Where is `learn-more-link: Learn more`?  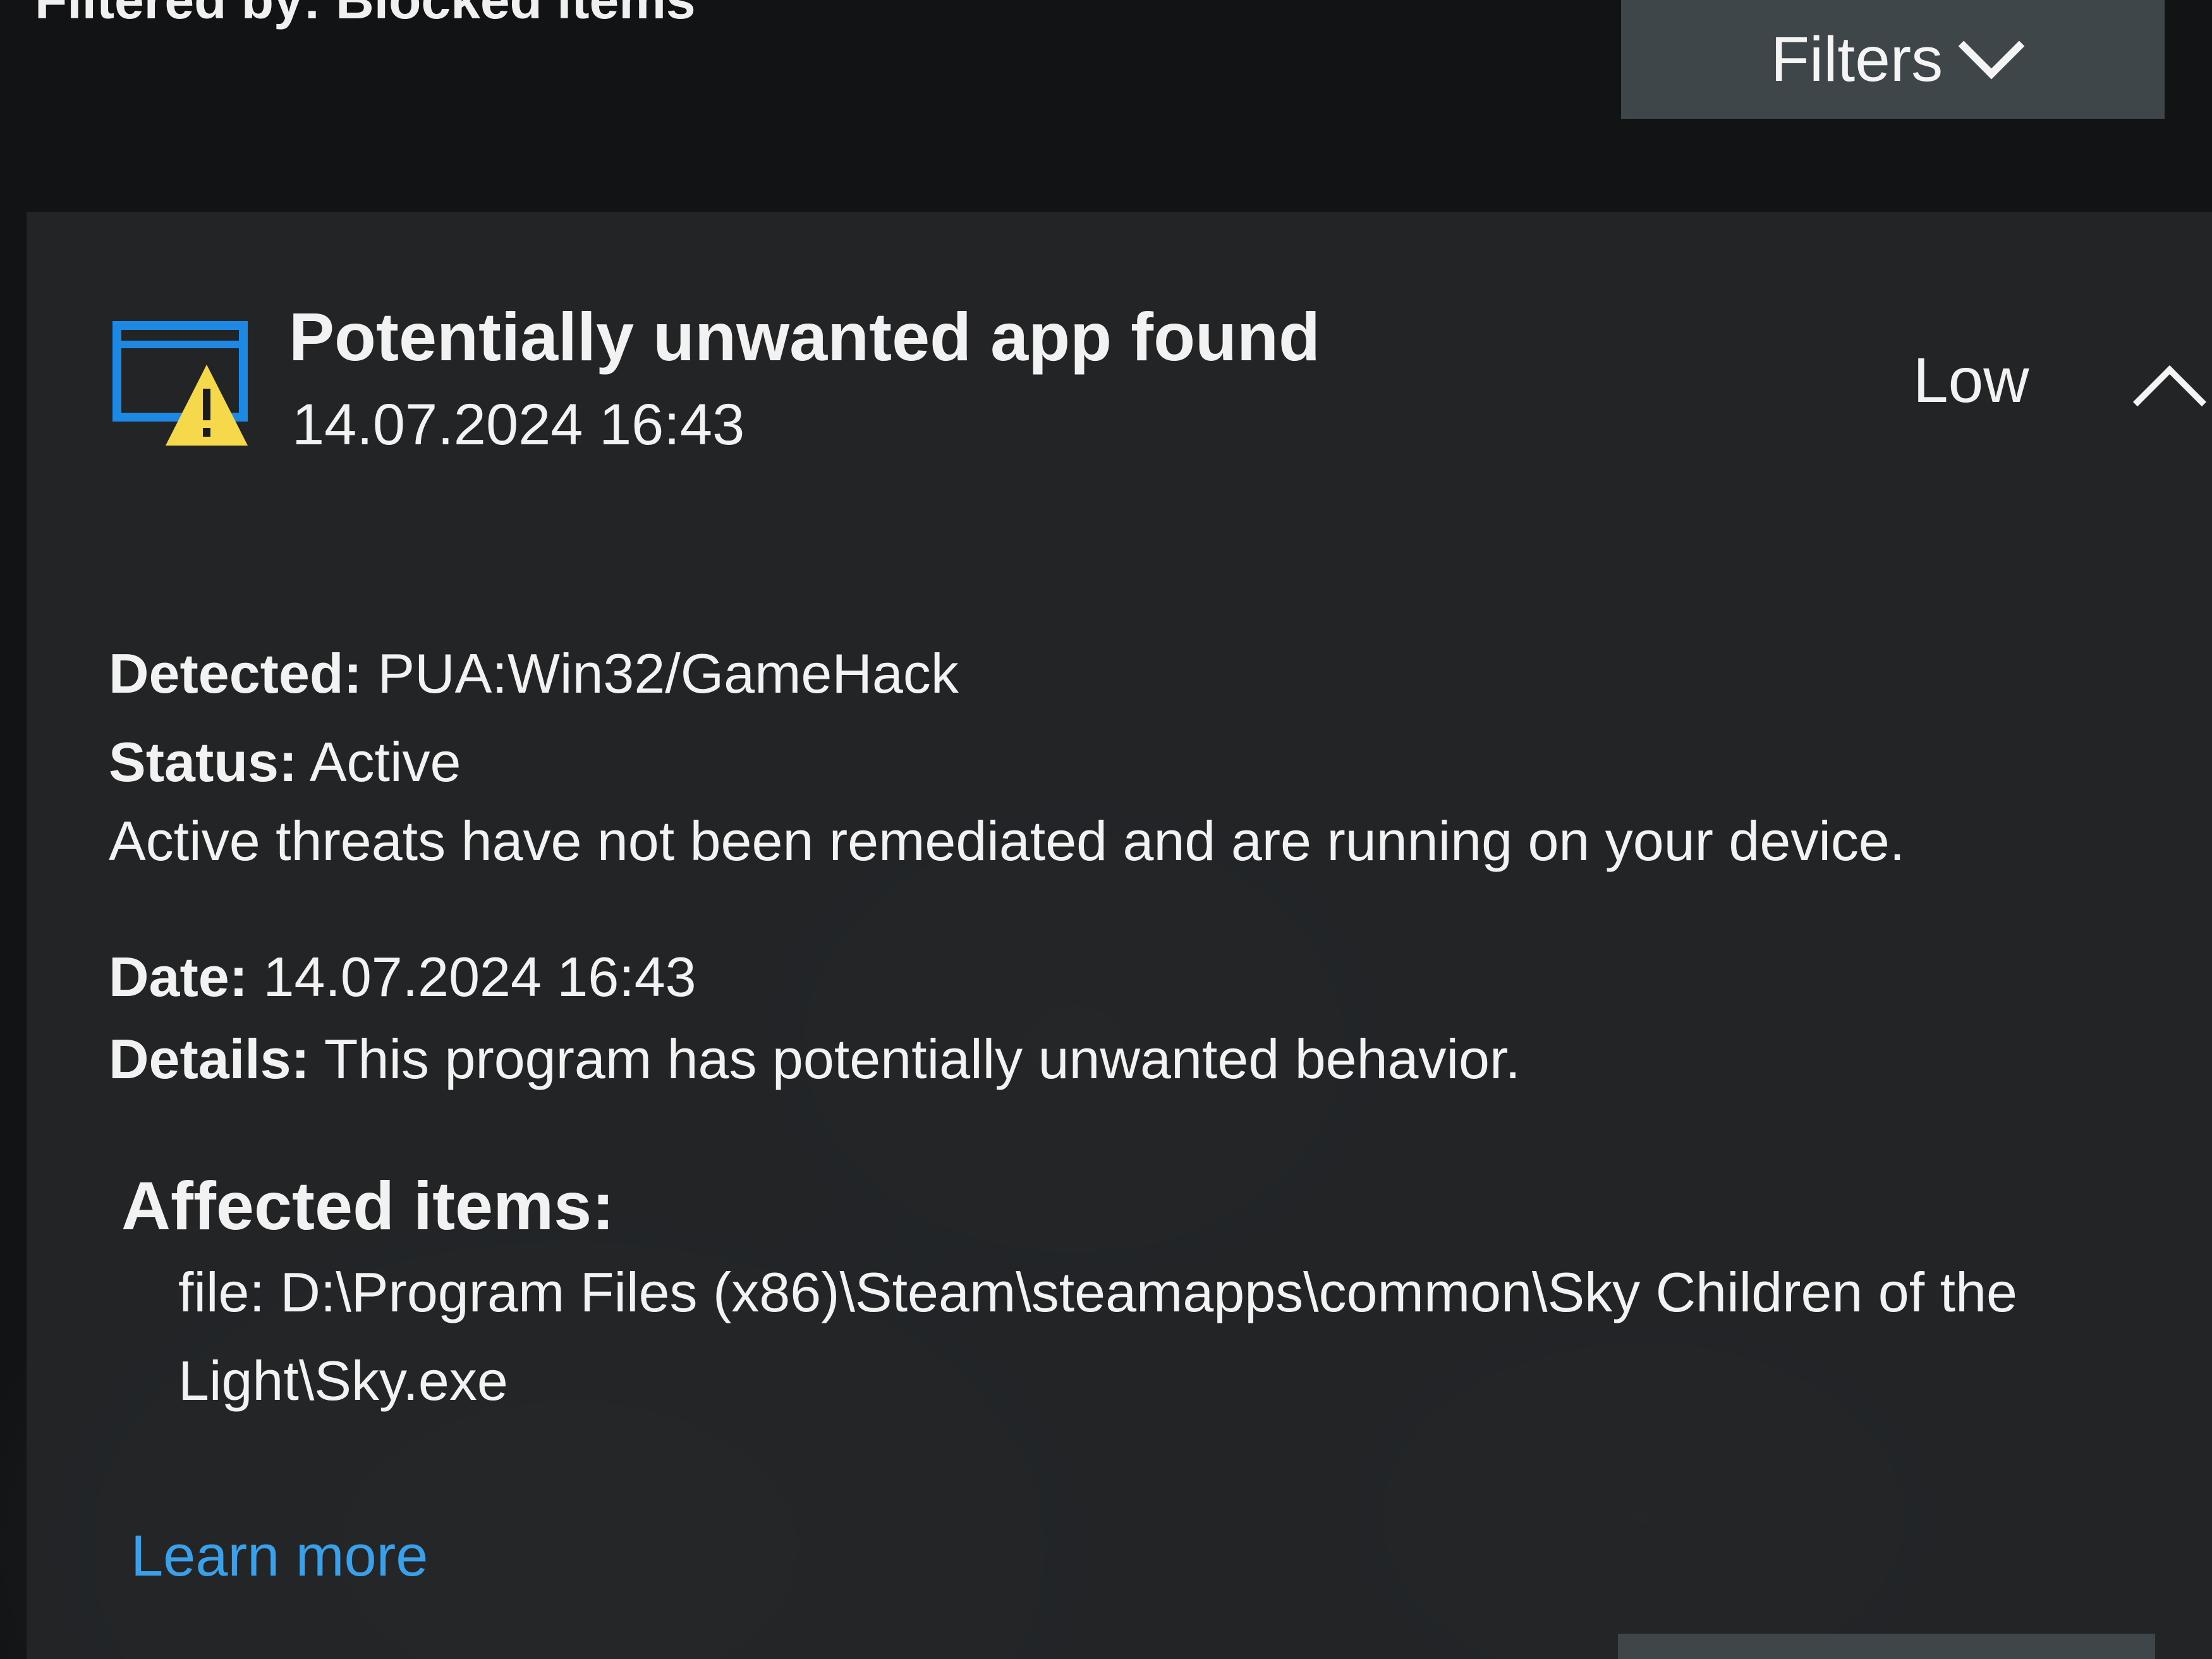
learn-more-link: Learn more is located at coordinates (279, 1556).